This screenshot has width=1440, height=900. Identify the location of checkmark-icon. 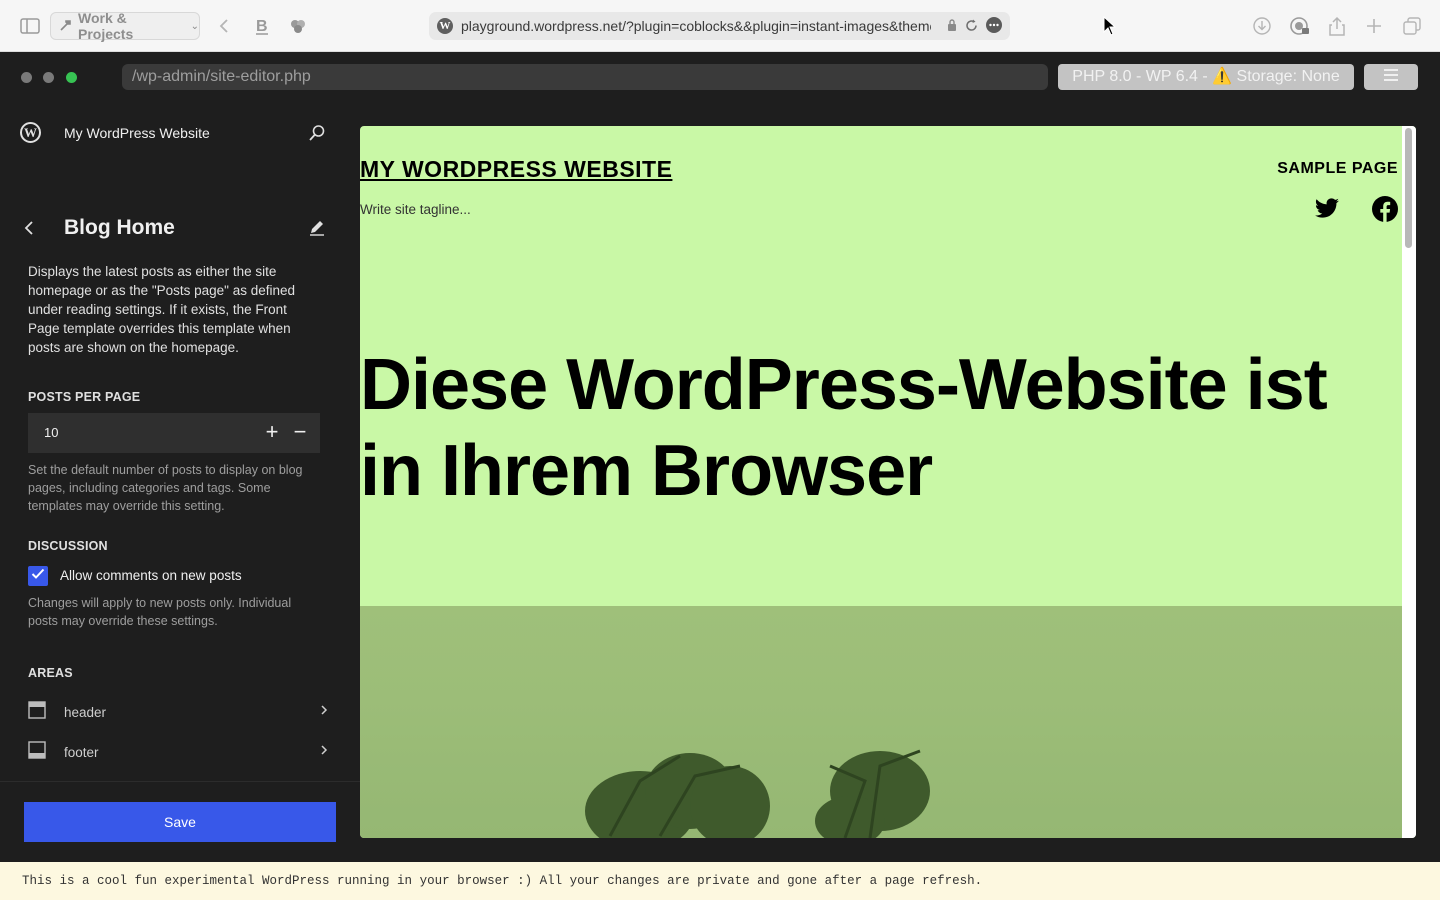
(38, 576).